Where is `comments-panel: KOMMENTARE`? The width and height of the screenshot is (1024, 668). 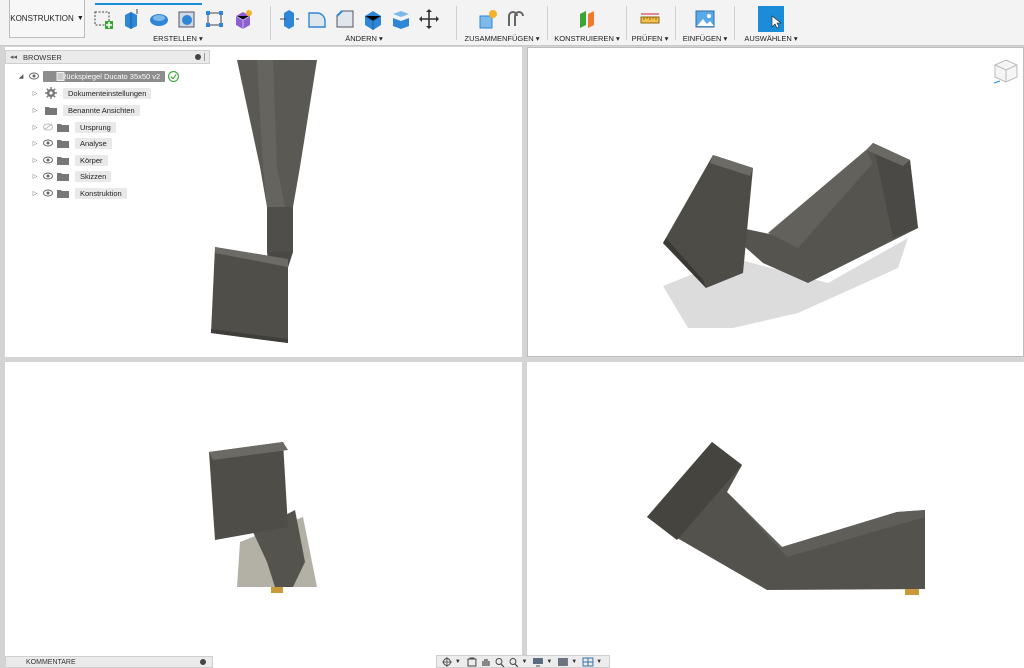 comments-panel: KOMMENTARE is located at coordinates (109, 662).